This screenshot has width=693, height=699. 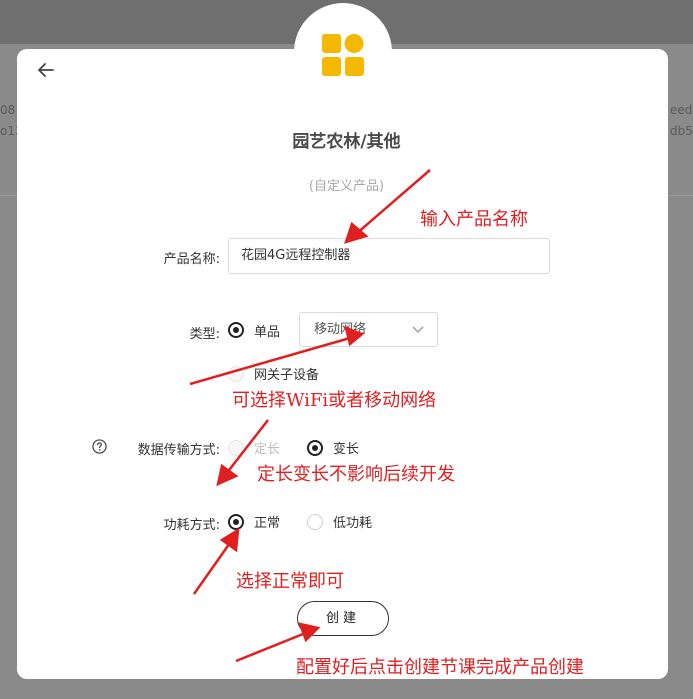 What do you see at coordinates (334, 400) in the screenshot?
I see `annotation-network: 可选择WiFi或者移动网络` at bounding box center [334, 400].